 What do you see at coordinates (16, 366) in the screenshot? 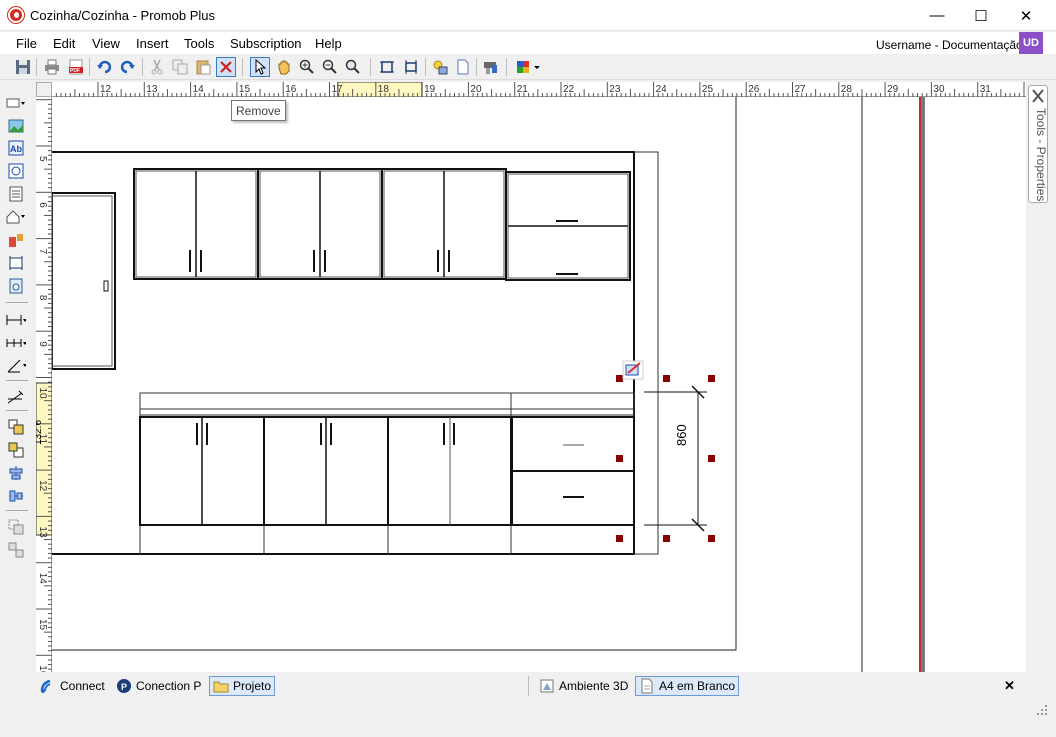
I see `dimension-angle-icon` at bounding box center [16, 366].